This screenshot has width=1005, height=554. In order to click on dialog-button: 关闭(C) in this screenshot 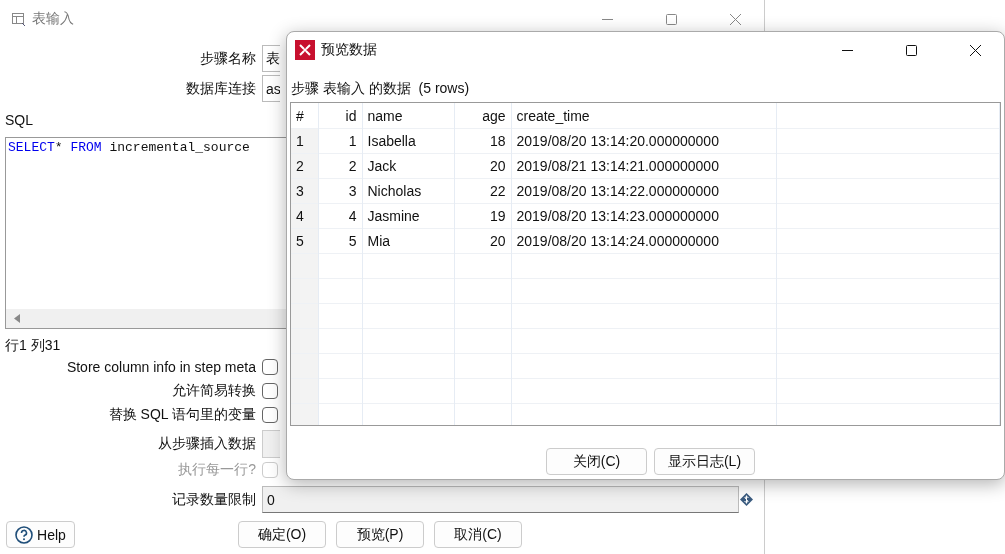, I will do `click(596, 461)`.